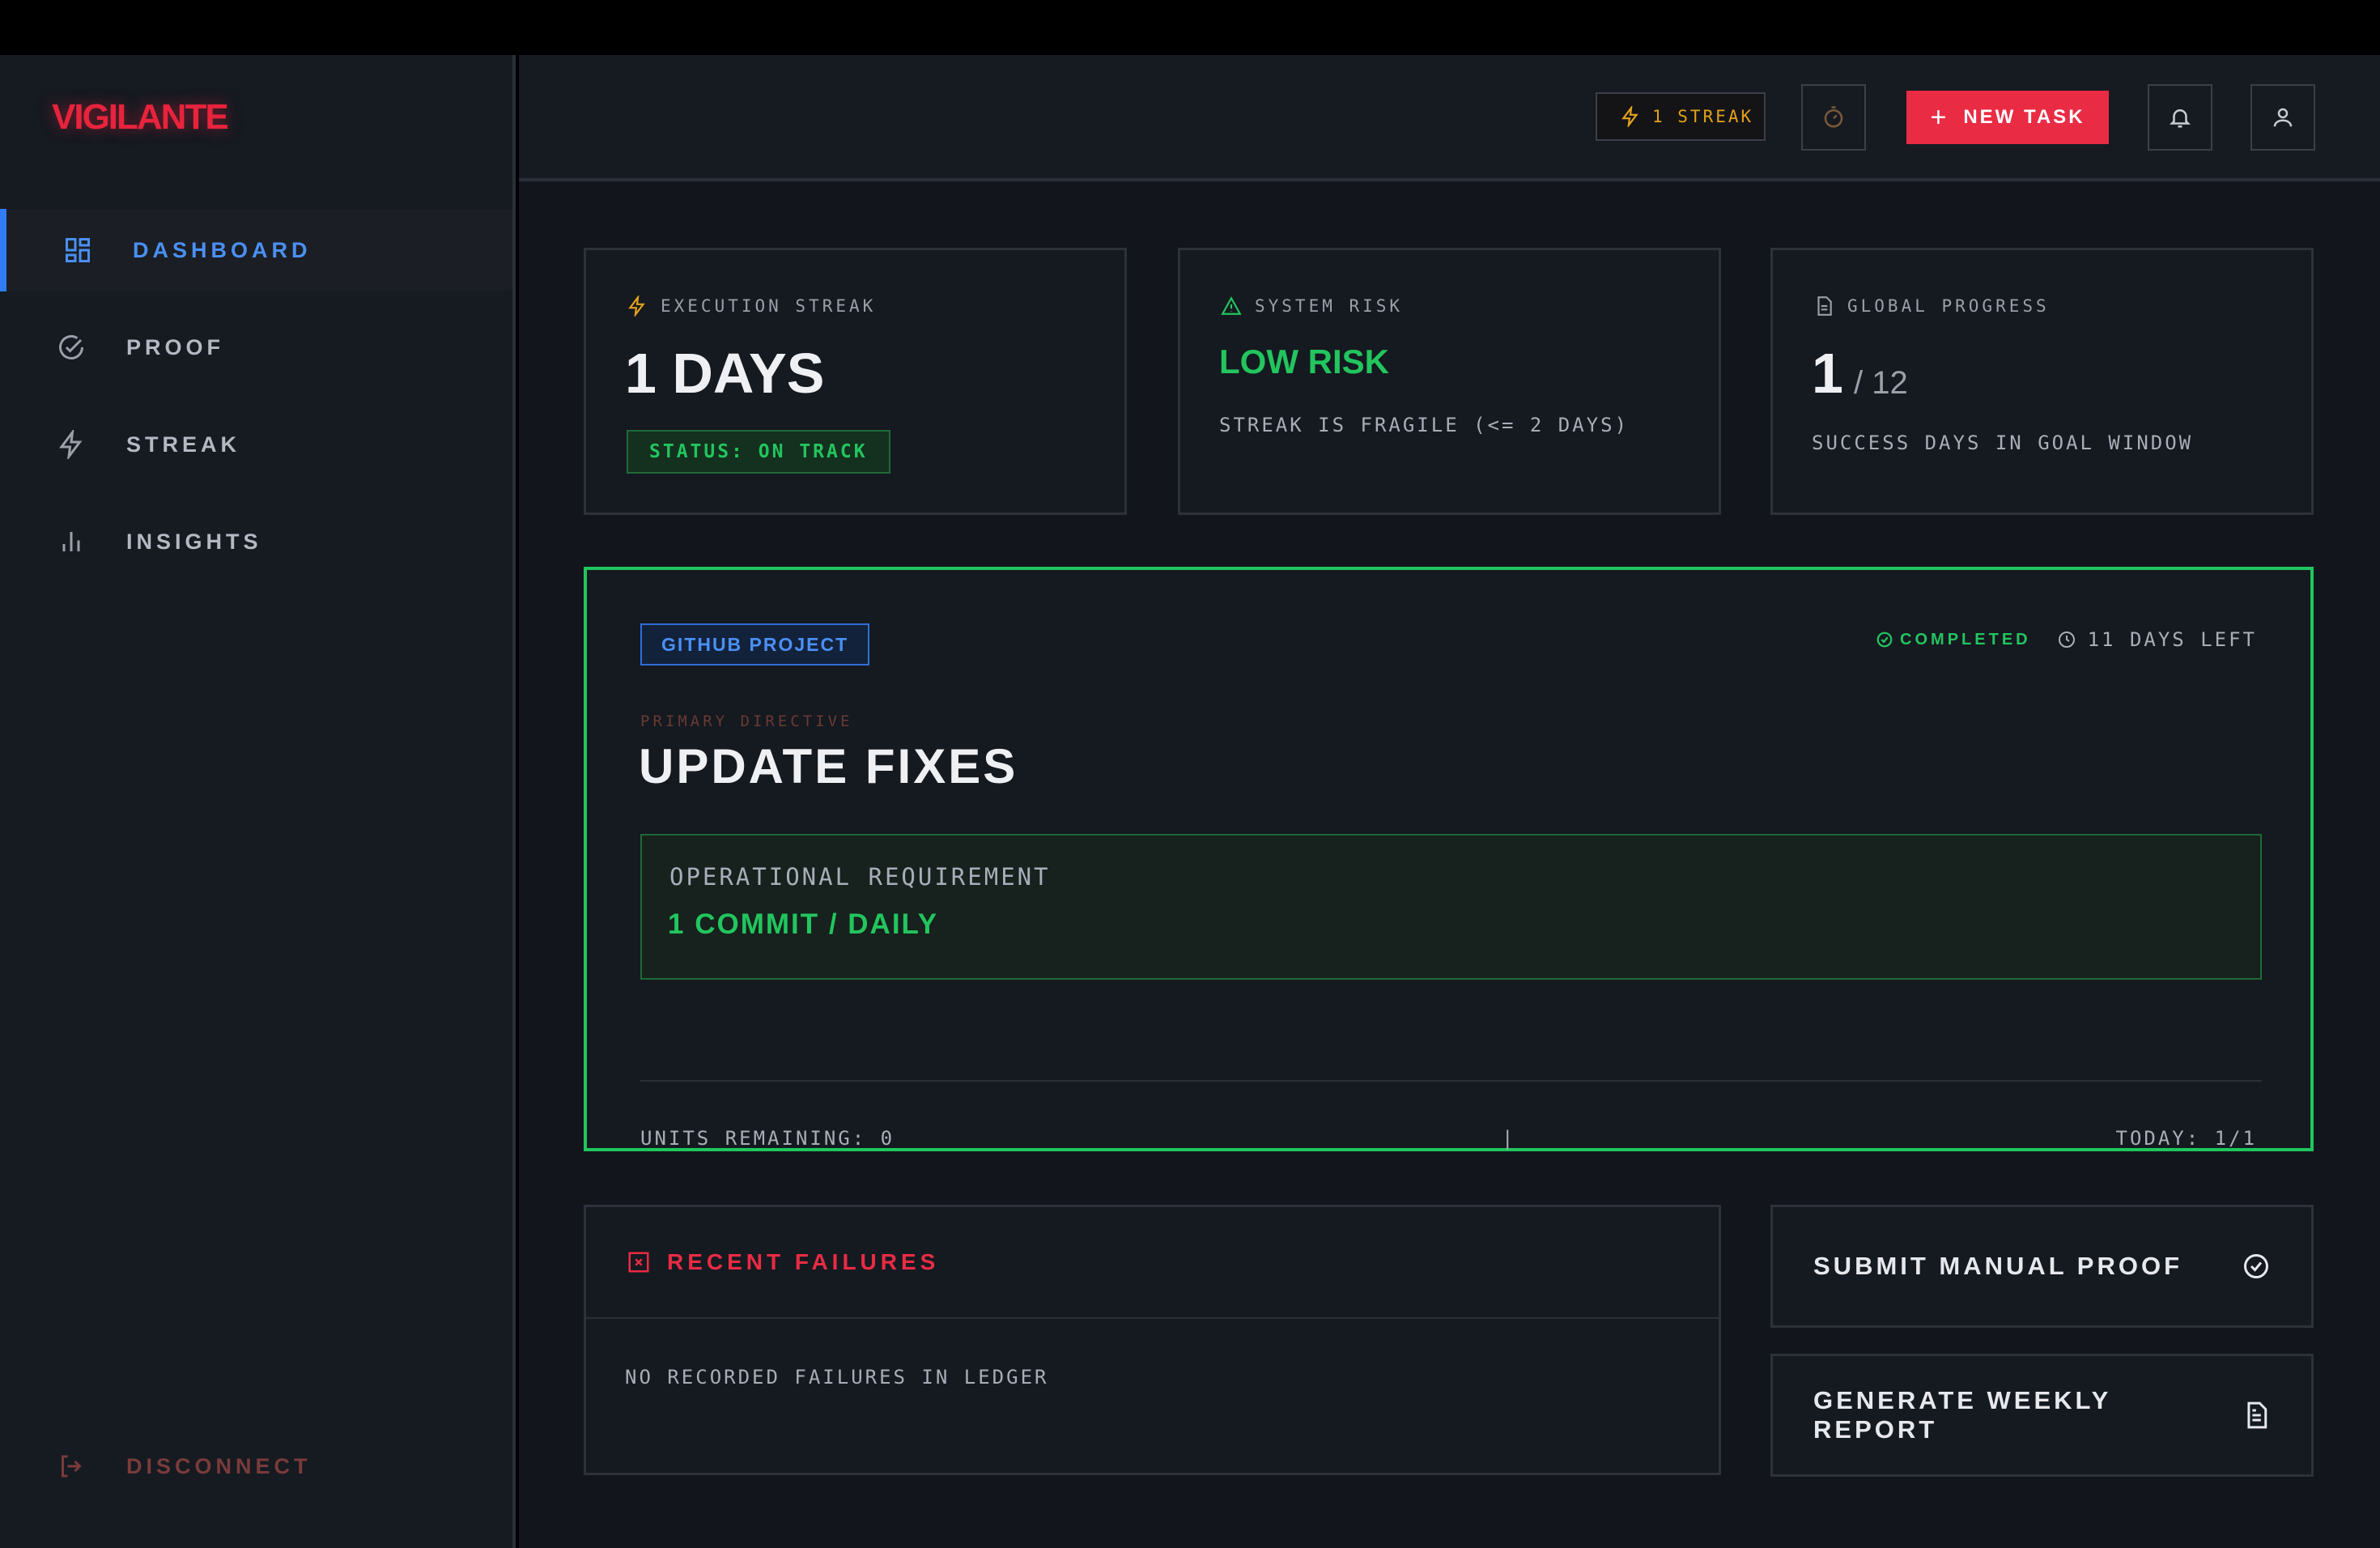 This screenshot has height=1548, width=2380. Describe the element at coordinates (2003, 443) in the screenshot. I see `progress-note: SUCCESS DAYS IN GOAL WINDOW` at that location.